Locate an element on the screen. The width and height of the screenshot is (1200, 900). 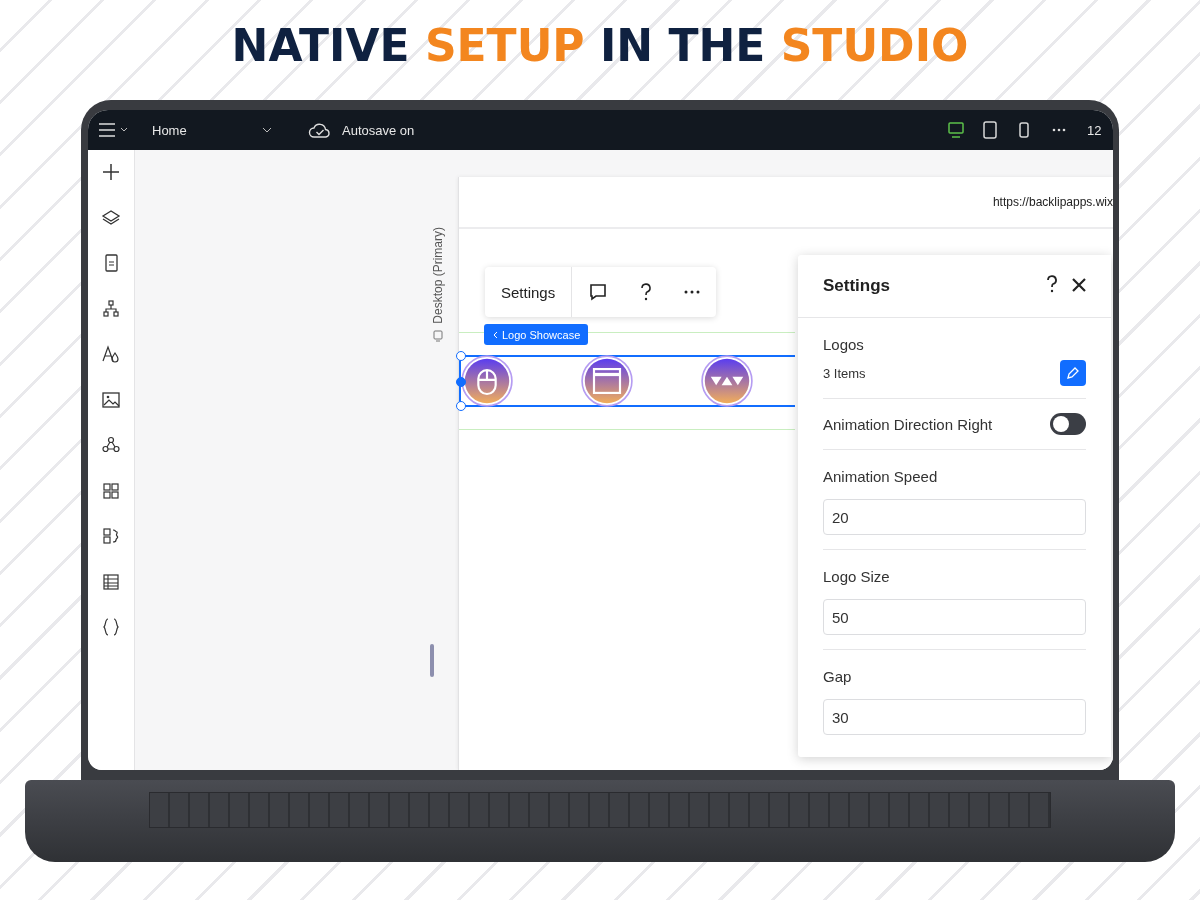
close-icon is located at coordinates (1079, 284).